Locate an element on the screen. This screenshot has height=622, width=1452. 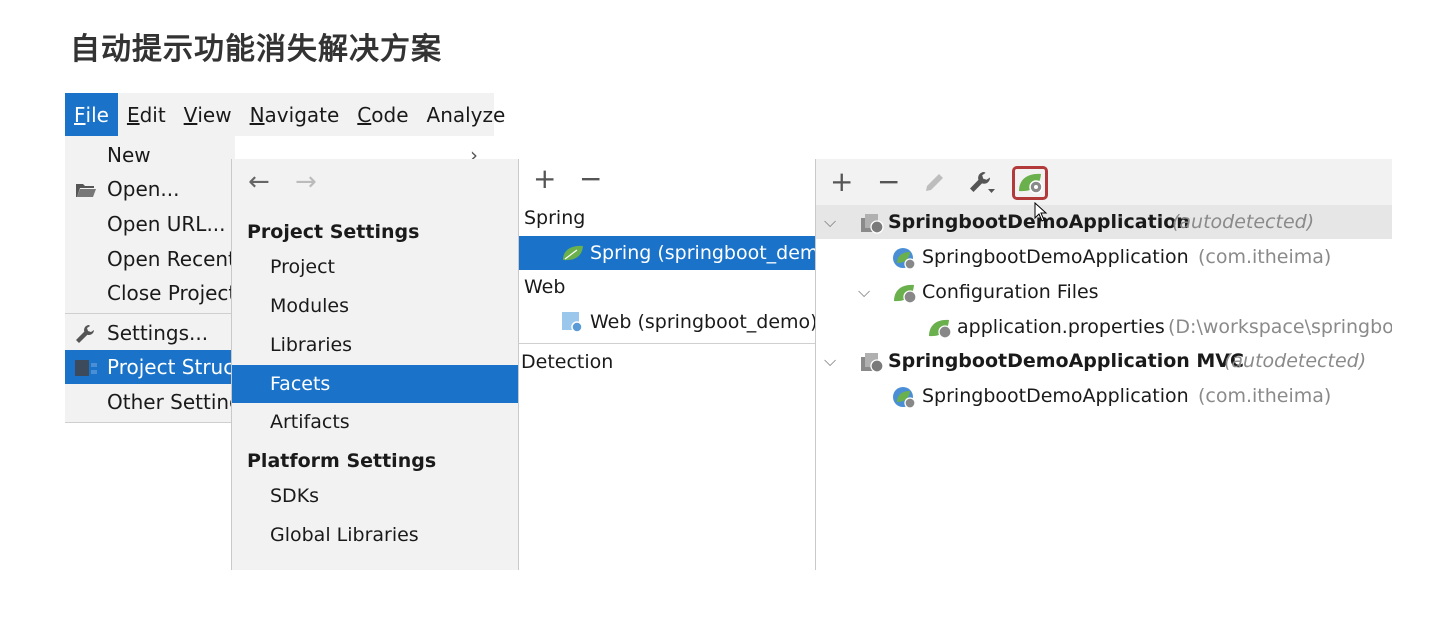
web-facet-icon is located at coordinates (573, 324).